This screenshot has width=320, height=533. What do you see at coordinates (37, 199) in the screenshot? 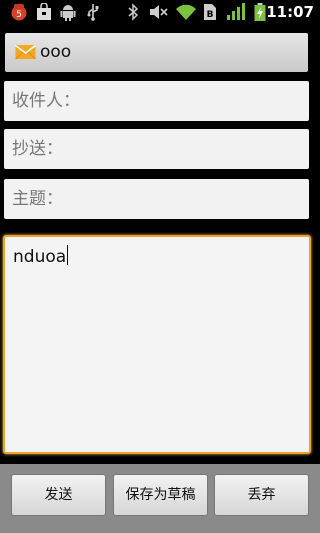
I see `subject-label: 主题：` at bounding box center [37, 199].